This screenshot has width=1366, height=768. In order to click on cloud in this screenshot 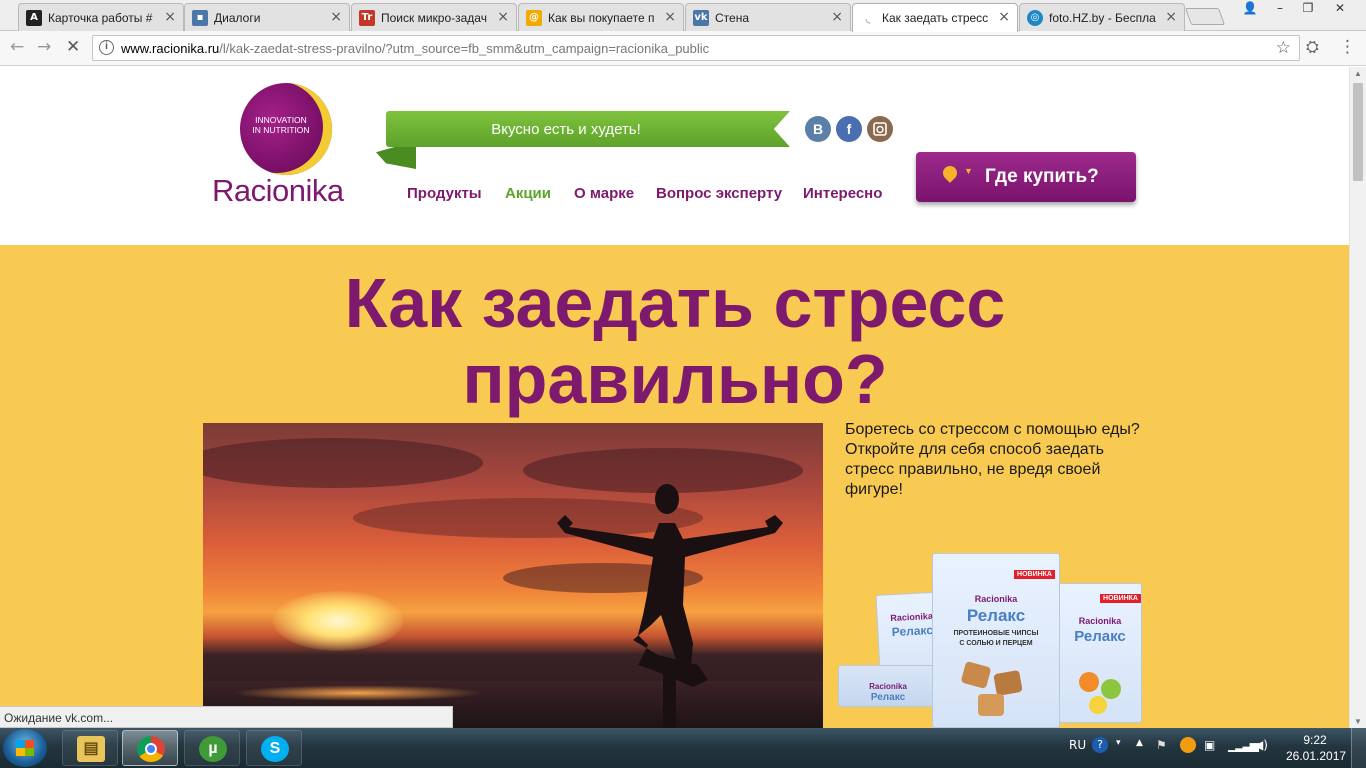, I will do `click(343, 463)`.